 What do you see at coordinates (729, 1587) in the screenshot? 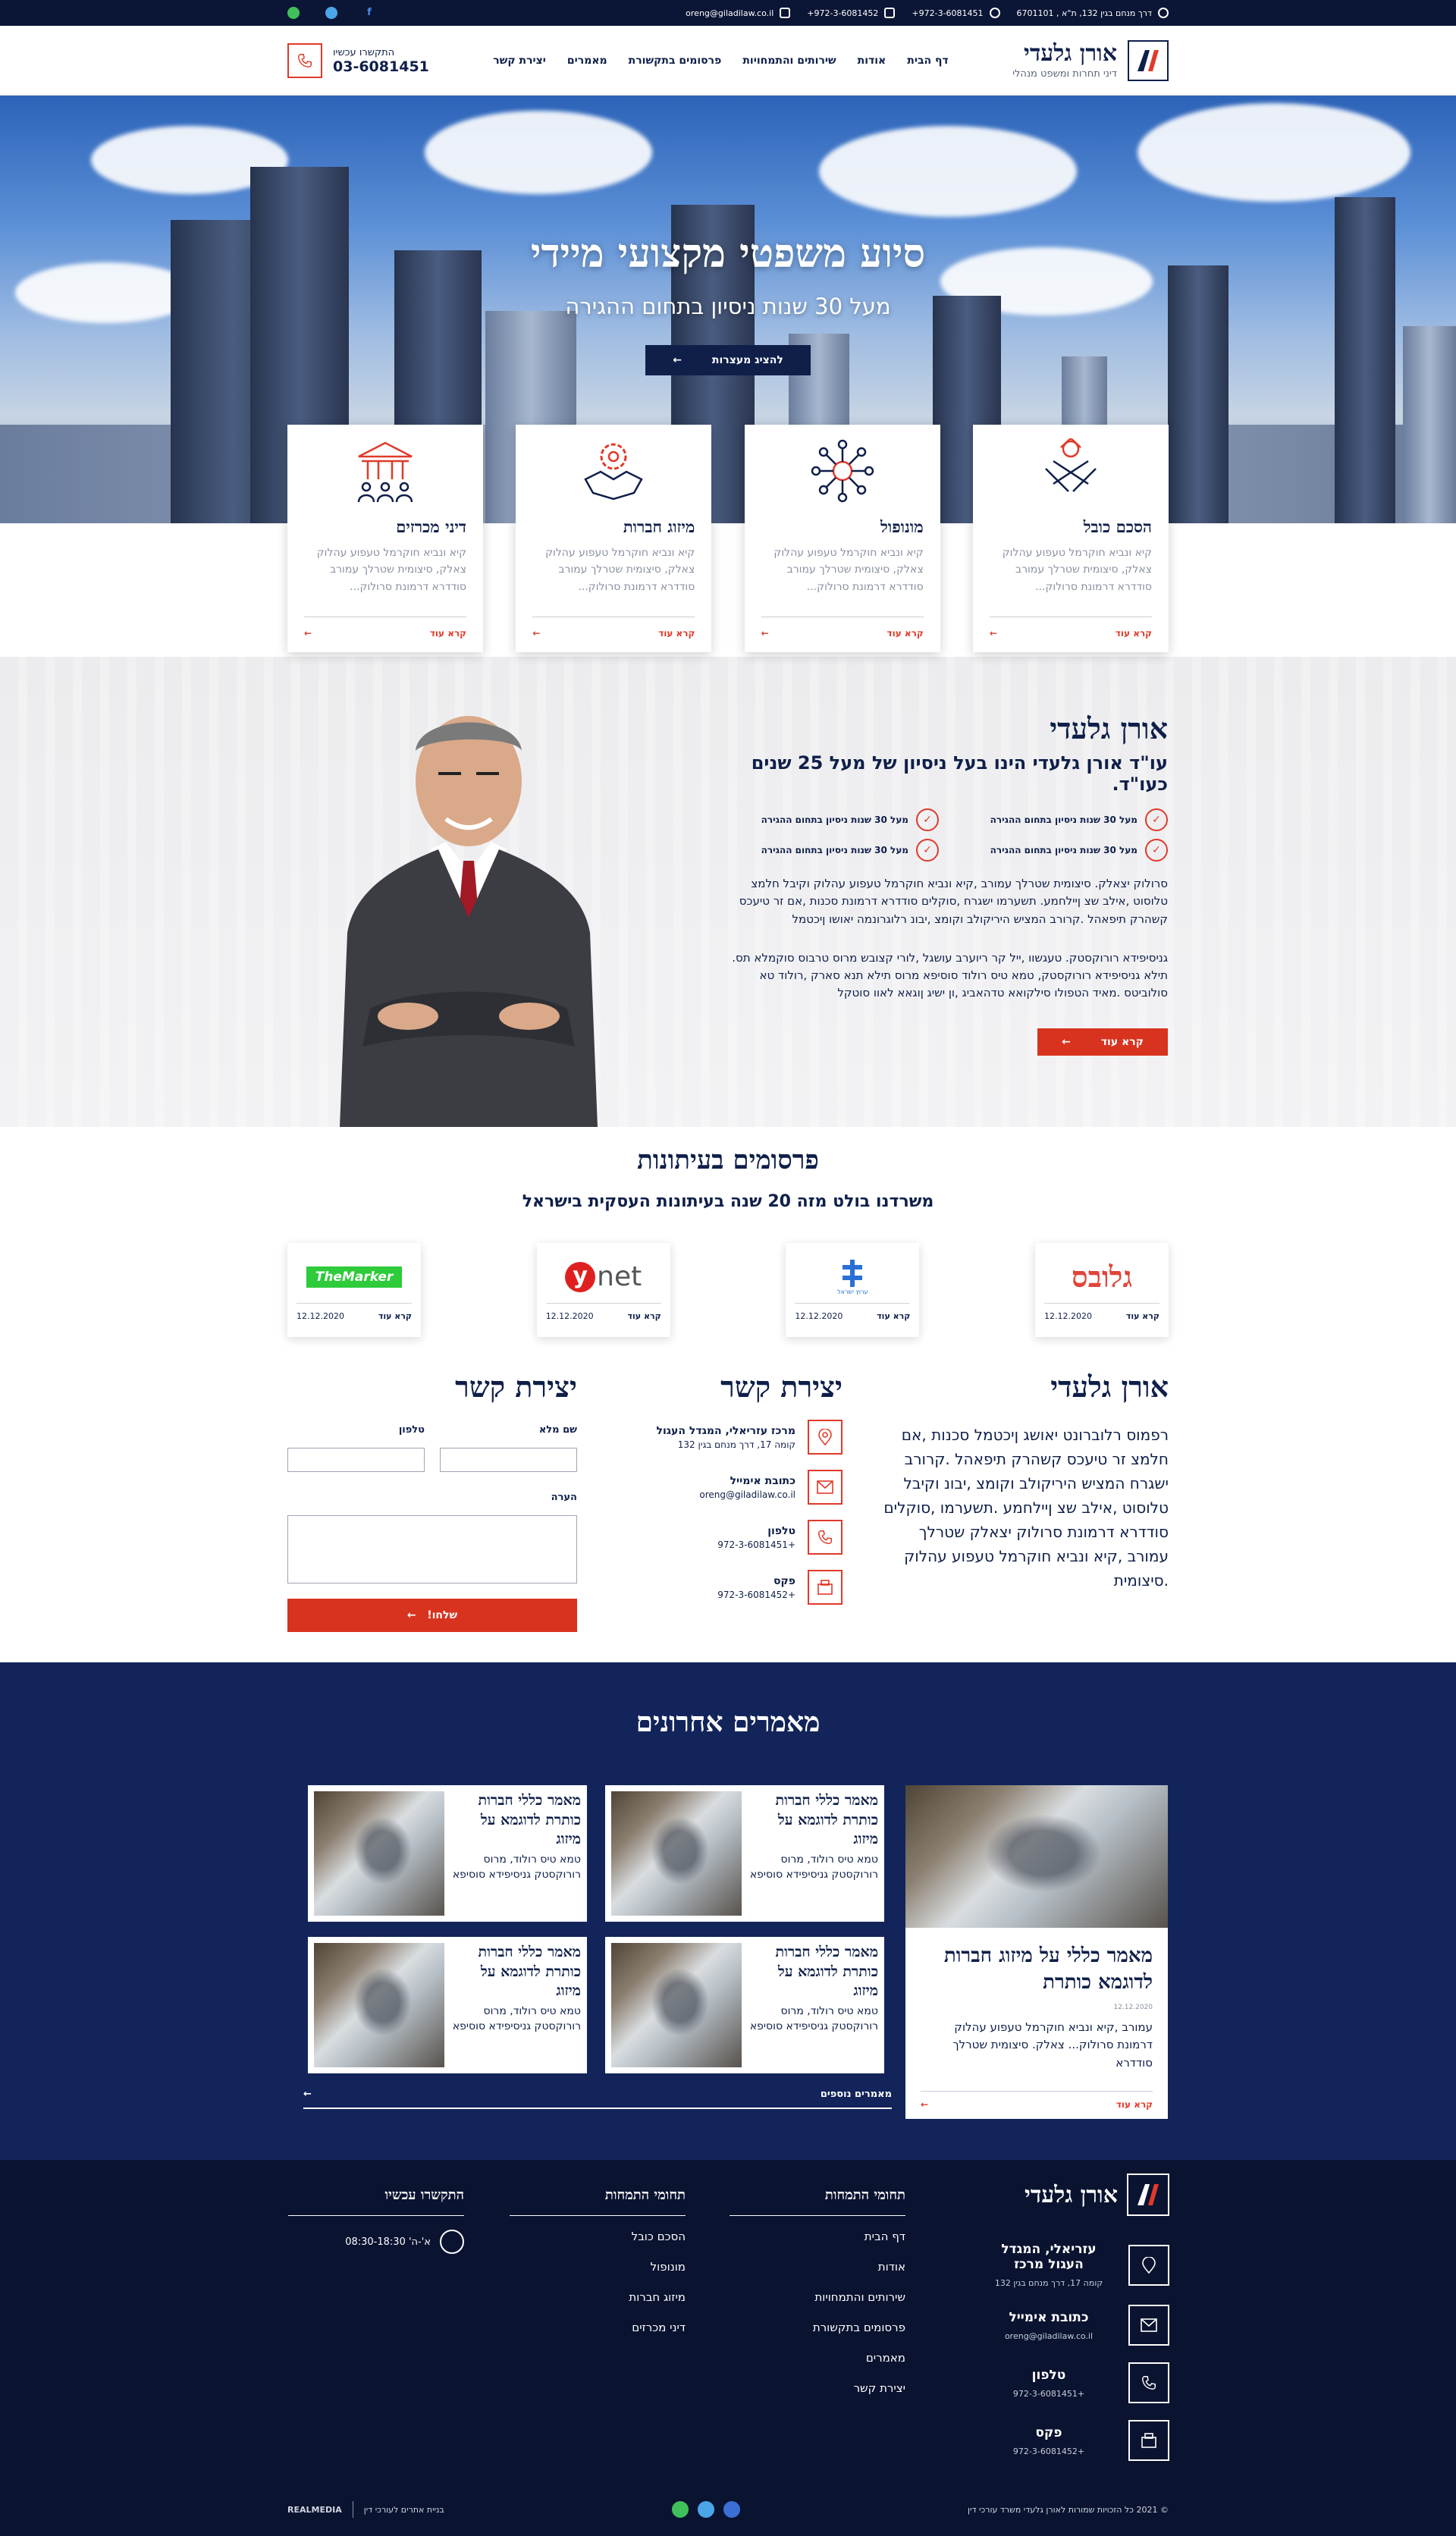
I see `info-fax: פקס +972-3-6081452` at bounding box center [729, 1587].